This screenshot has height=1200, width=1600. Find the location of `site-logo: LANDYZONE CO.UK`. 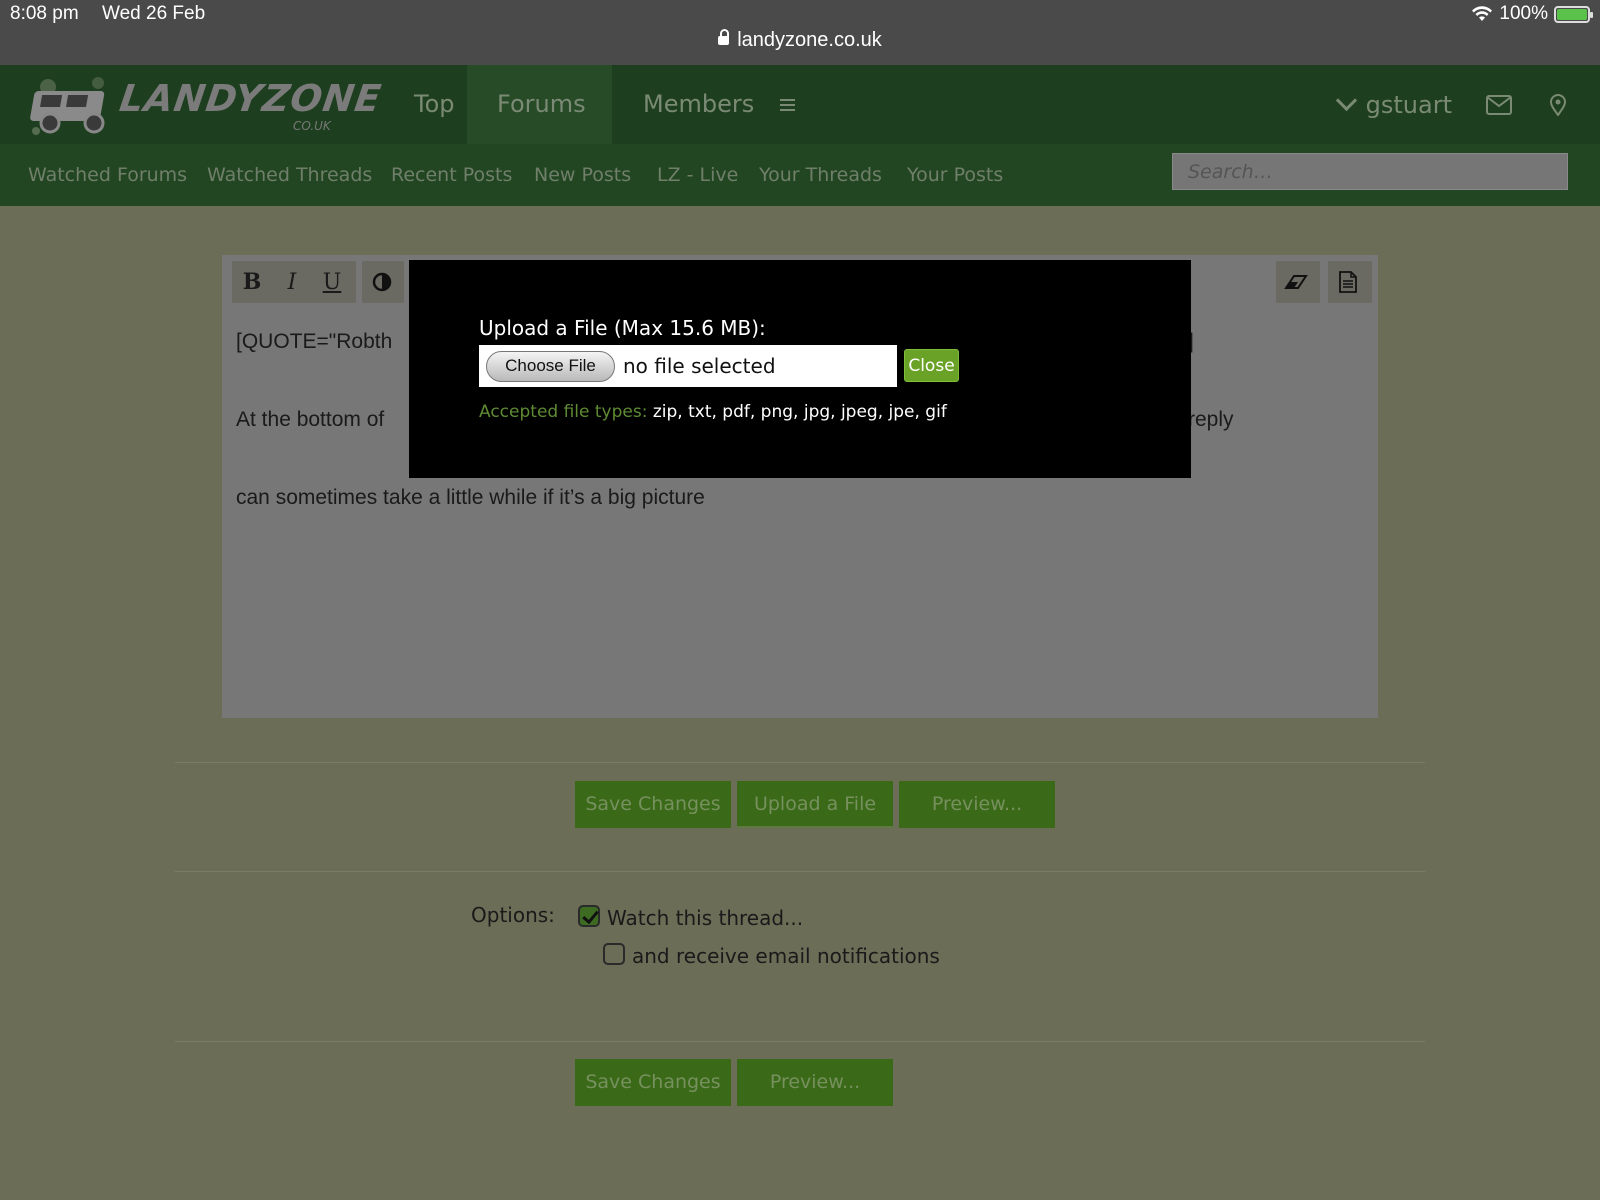

site-logo: LANDYZONE CO.UK is located at coordinates (206, 104).